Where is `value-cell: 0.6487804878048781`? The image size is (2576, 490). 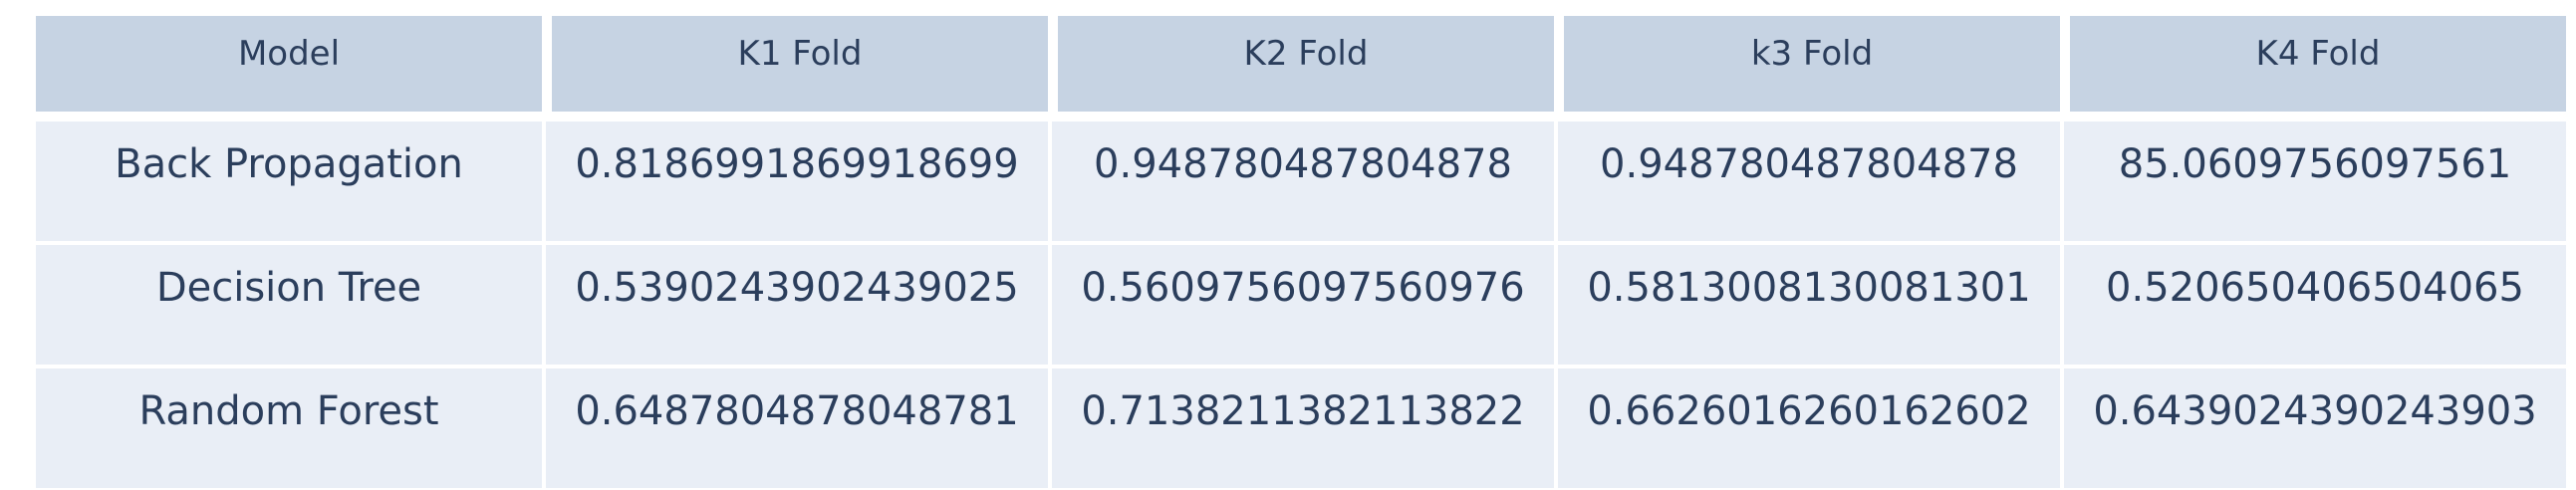
value-cell: 0.6487804878048781 is located at coordinates (795, 428).